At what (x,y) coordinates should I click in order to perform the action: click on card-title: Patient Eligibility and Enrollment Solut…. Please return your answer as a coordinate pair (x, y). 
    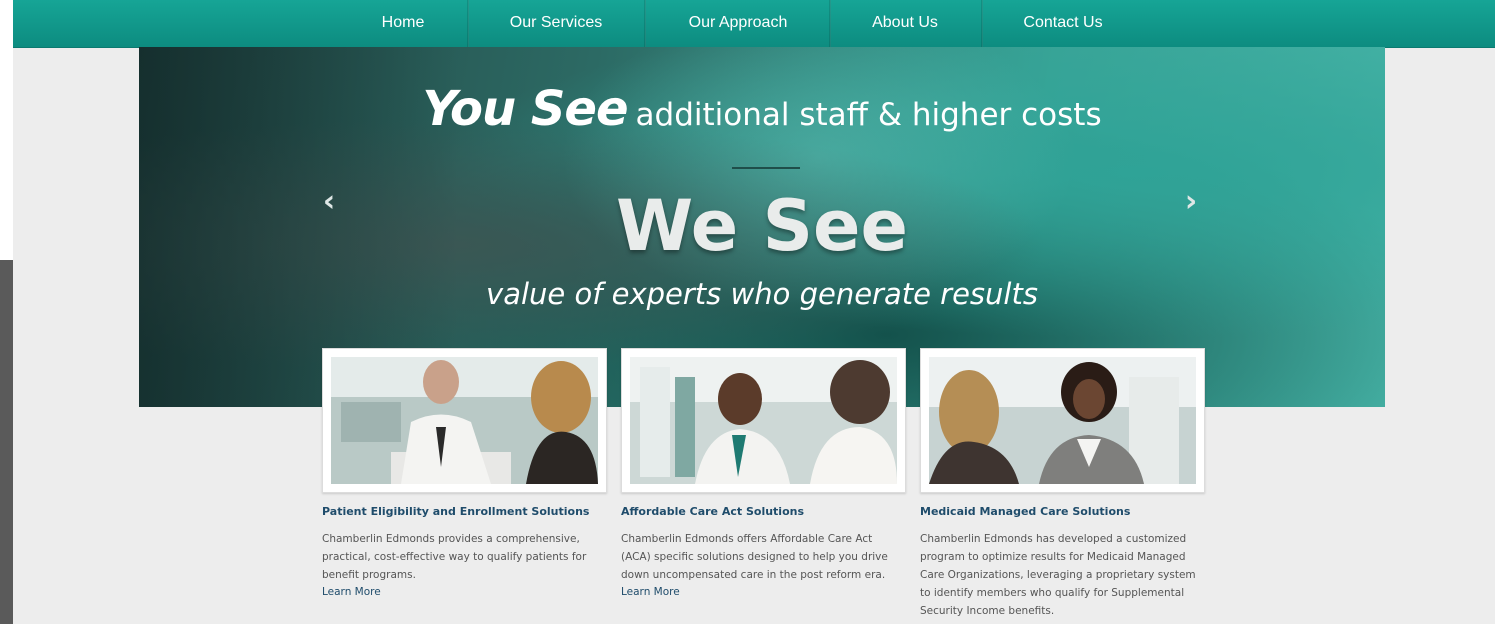
    Looking at the image, I should click on (463, 511).